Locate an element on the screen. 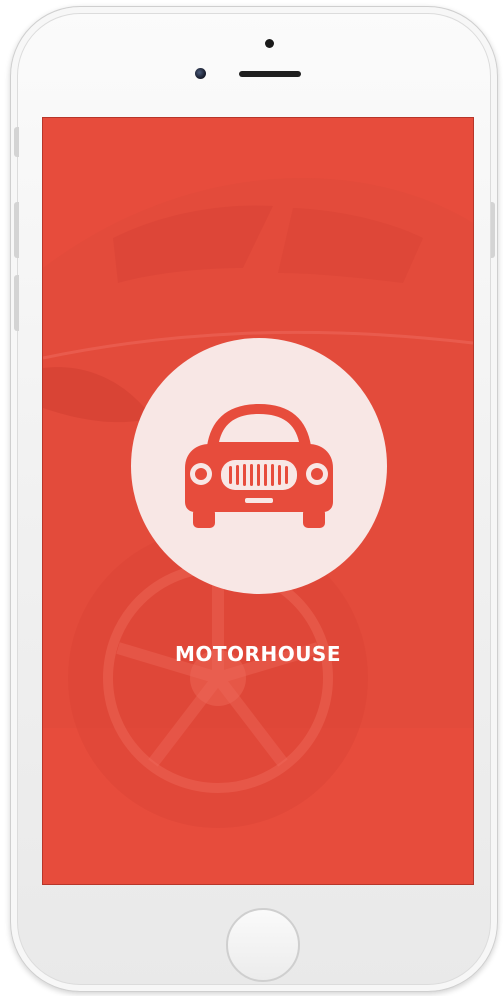 Image resolution: width=503 pixels, height=996 pixels. mute-switch is located at coordinates (16, 142).